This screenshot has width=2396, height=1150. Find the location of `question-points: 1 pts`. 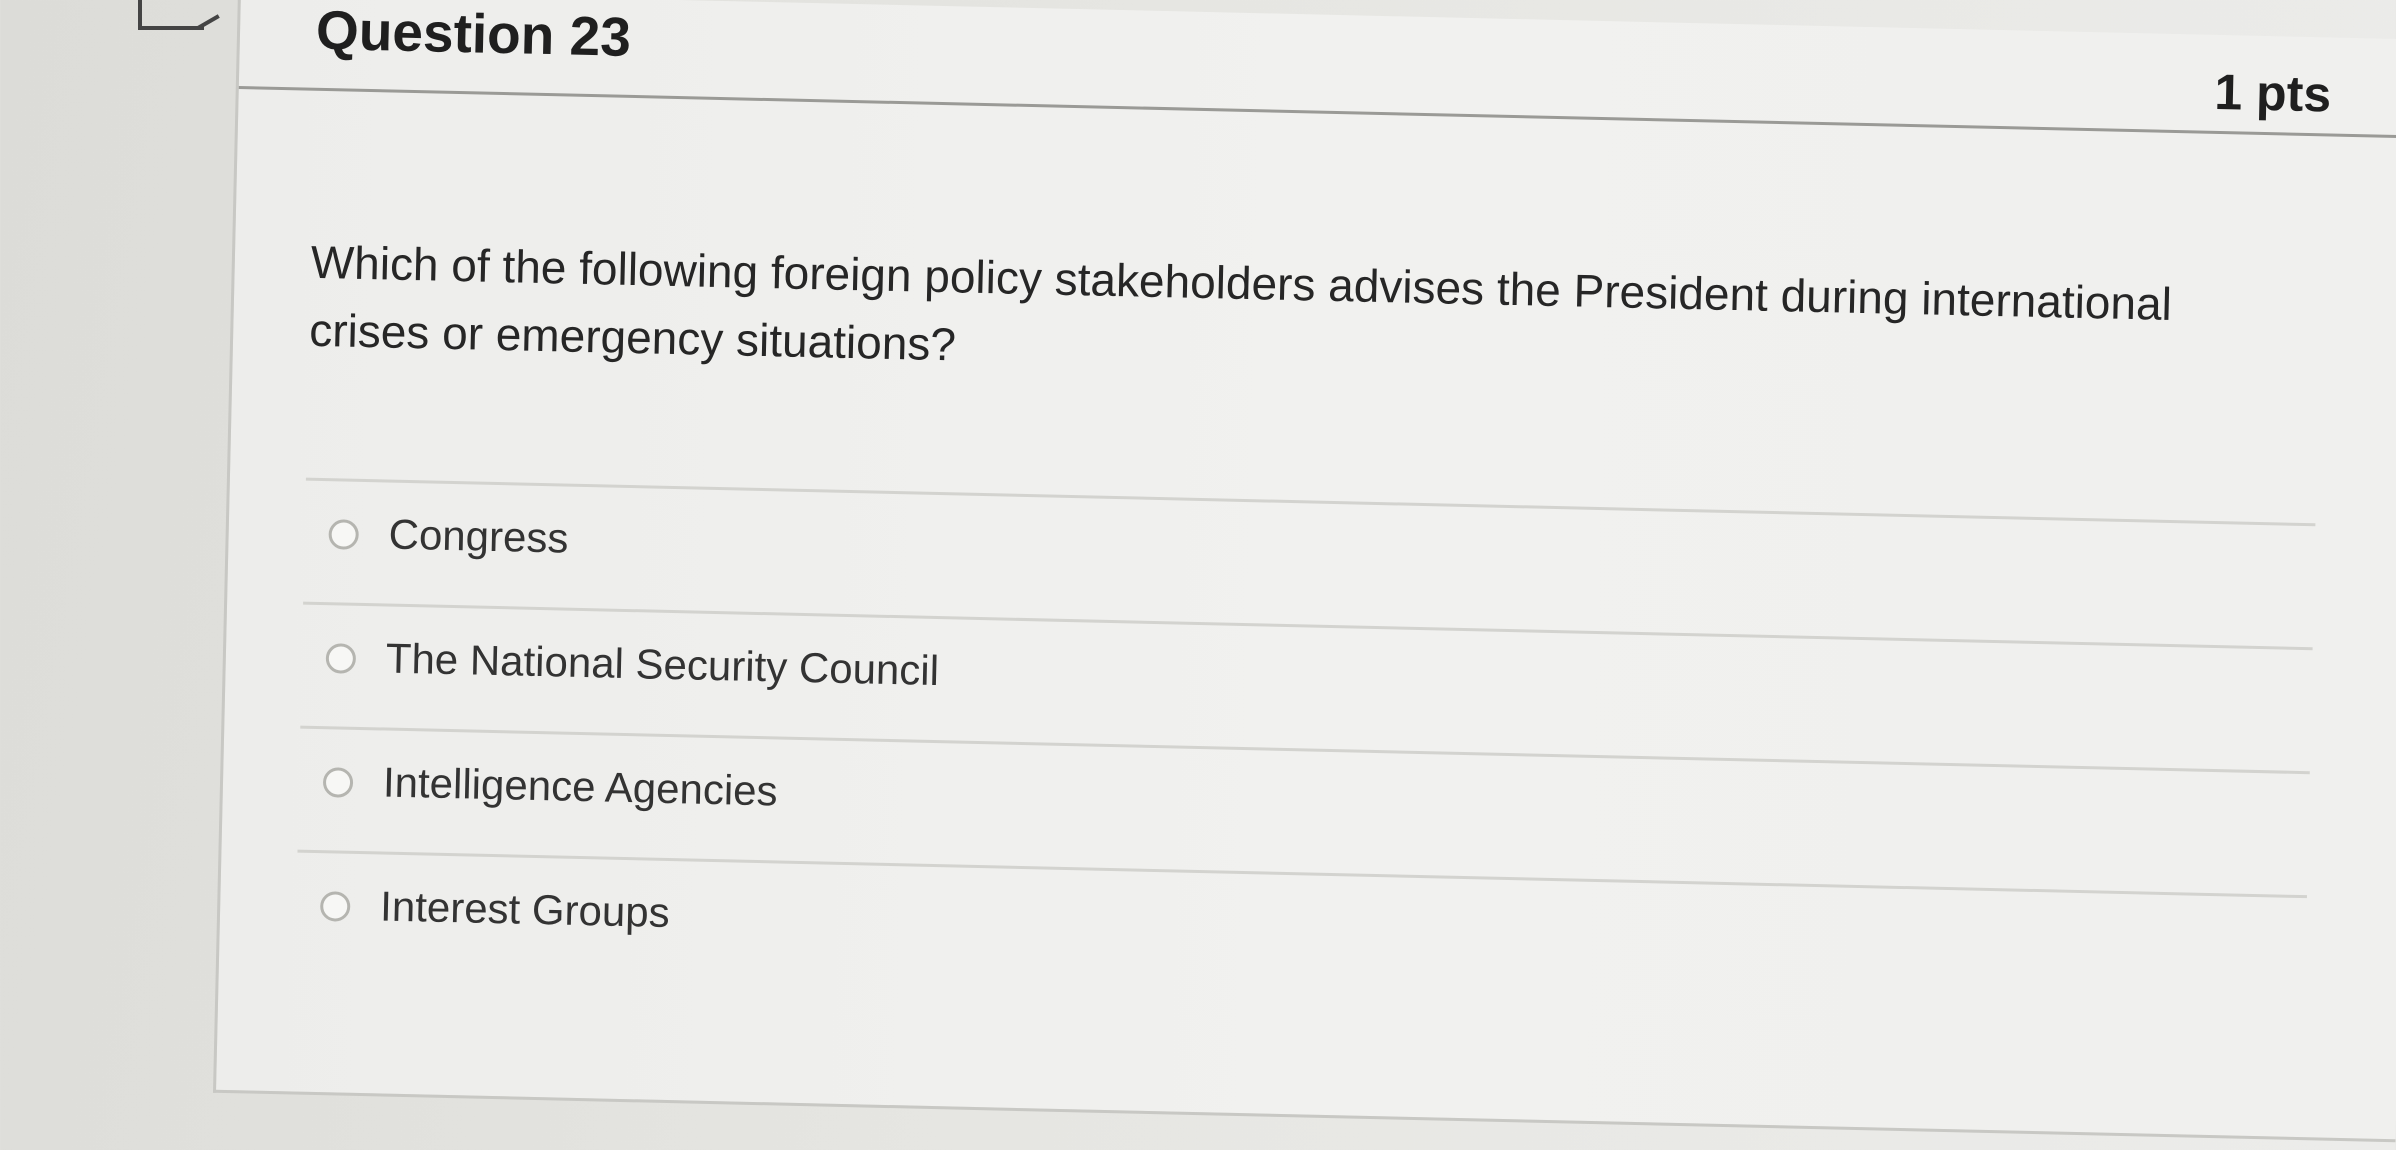

question-points: 1 pts is located at coordinates (2272, 93).